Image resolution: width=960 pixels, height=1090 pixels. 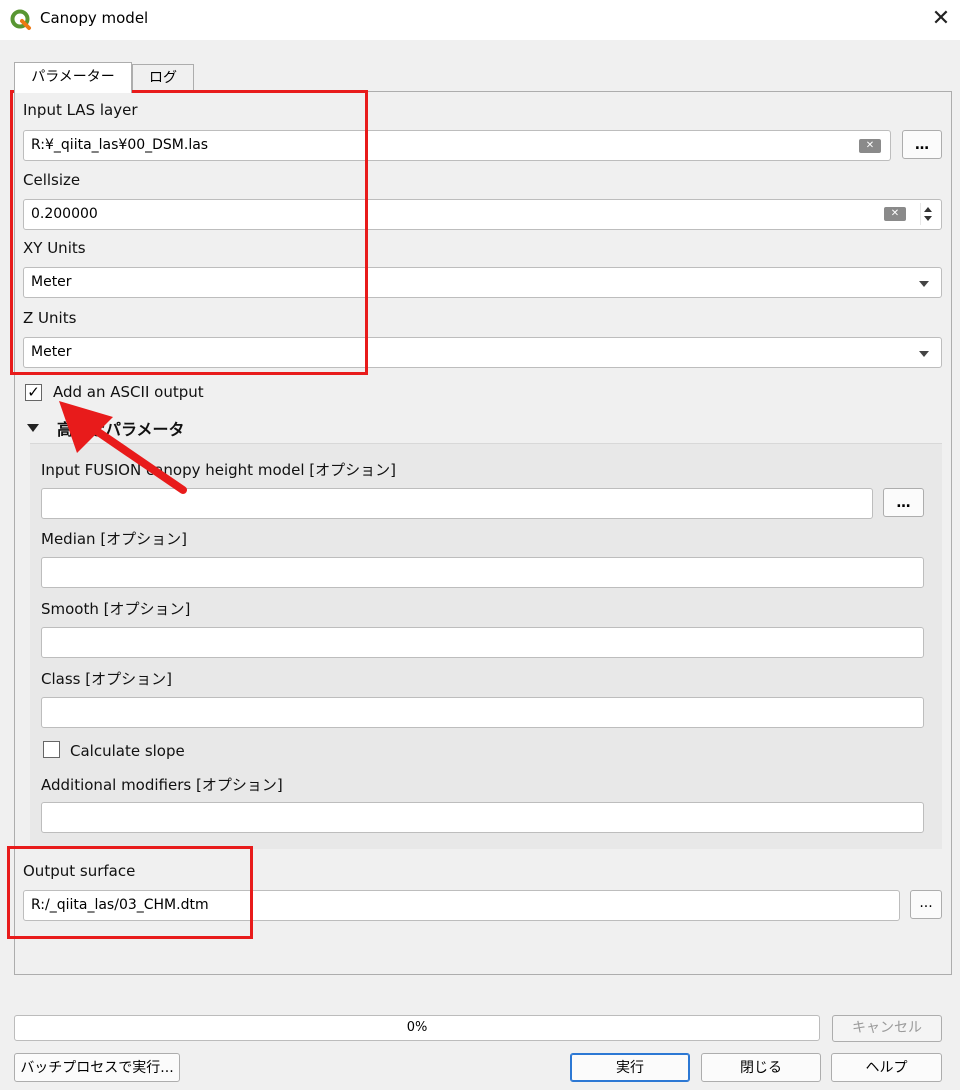 What do you see at coordinates (73, 77) in the screenshot?
I see `tab-parameters: パラメーター` at bounding box center [73, 77].